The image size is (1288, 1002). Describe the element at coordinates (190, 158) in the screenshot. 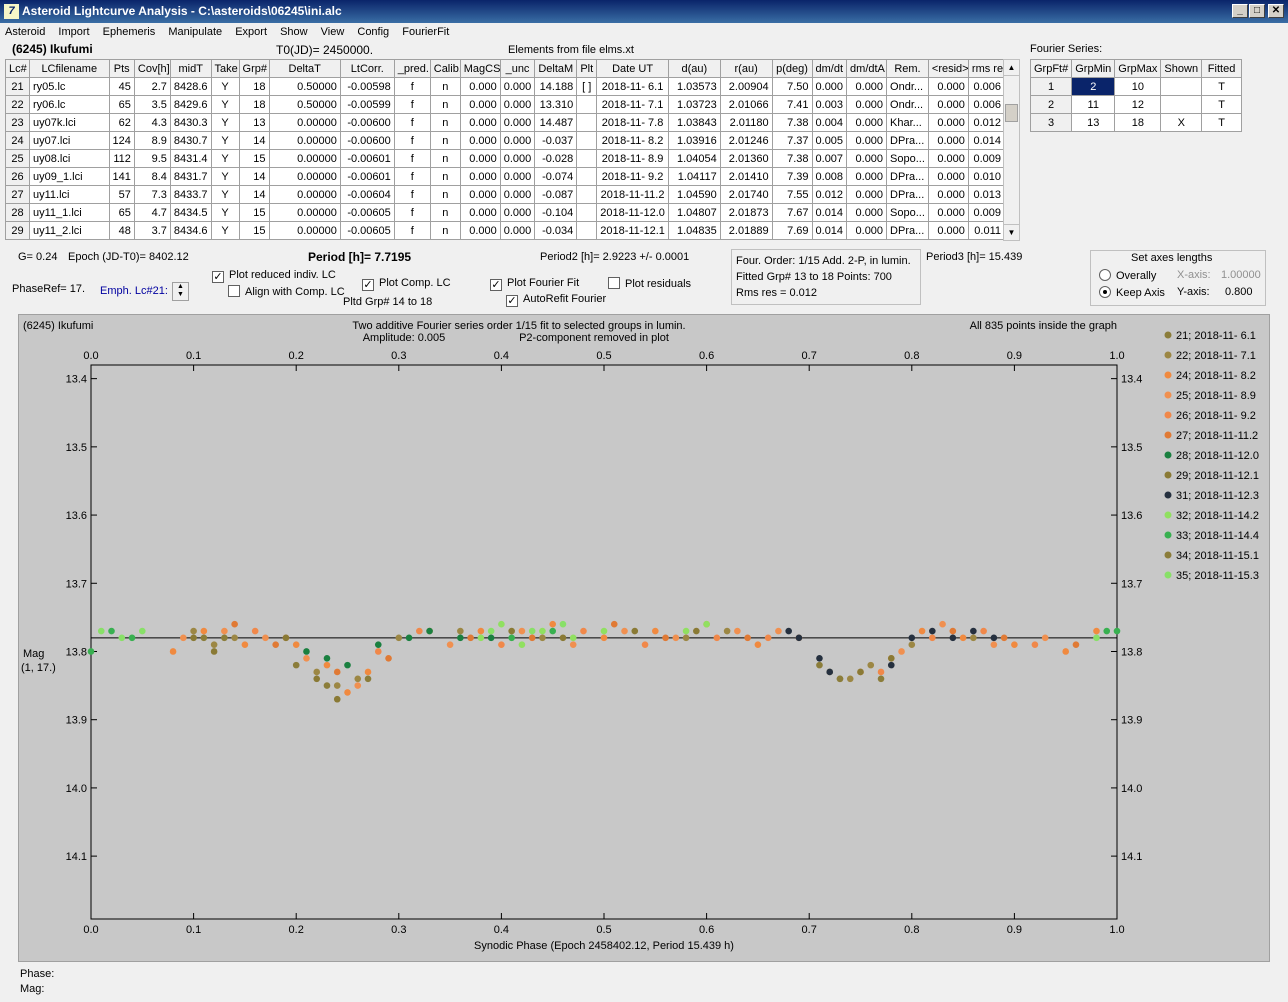

I see `table-cell: 8431.4` at that location.